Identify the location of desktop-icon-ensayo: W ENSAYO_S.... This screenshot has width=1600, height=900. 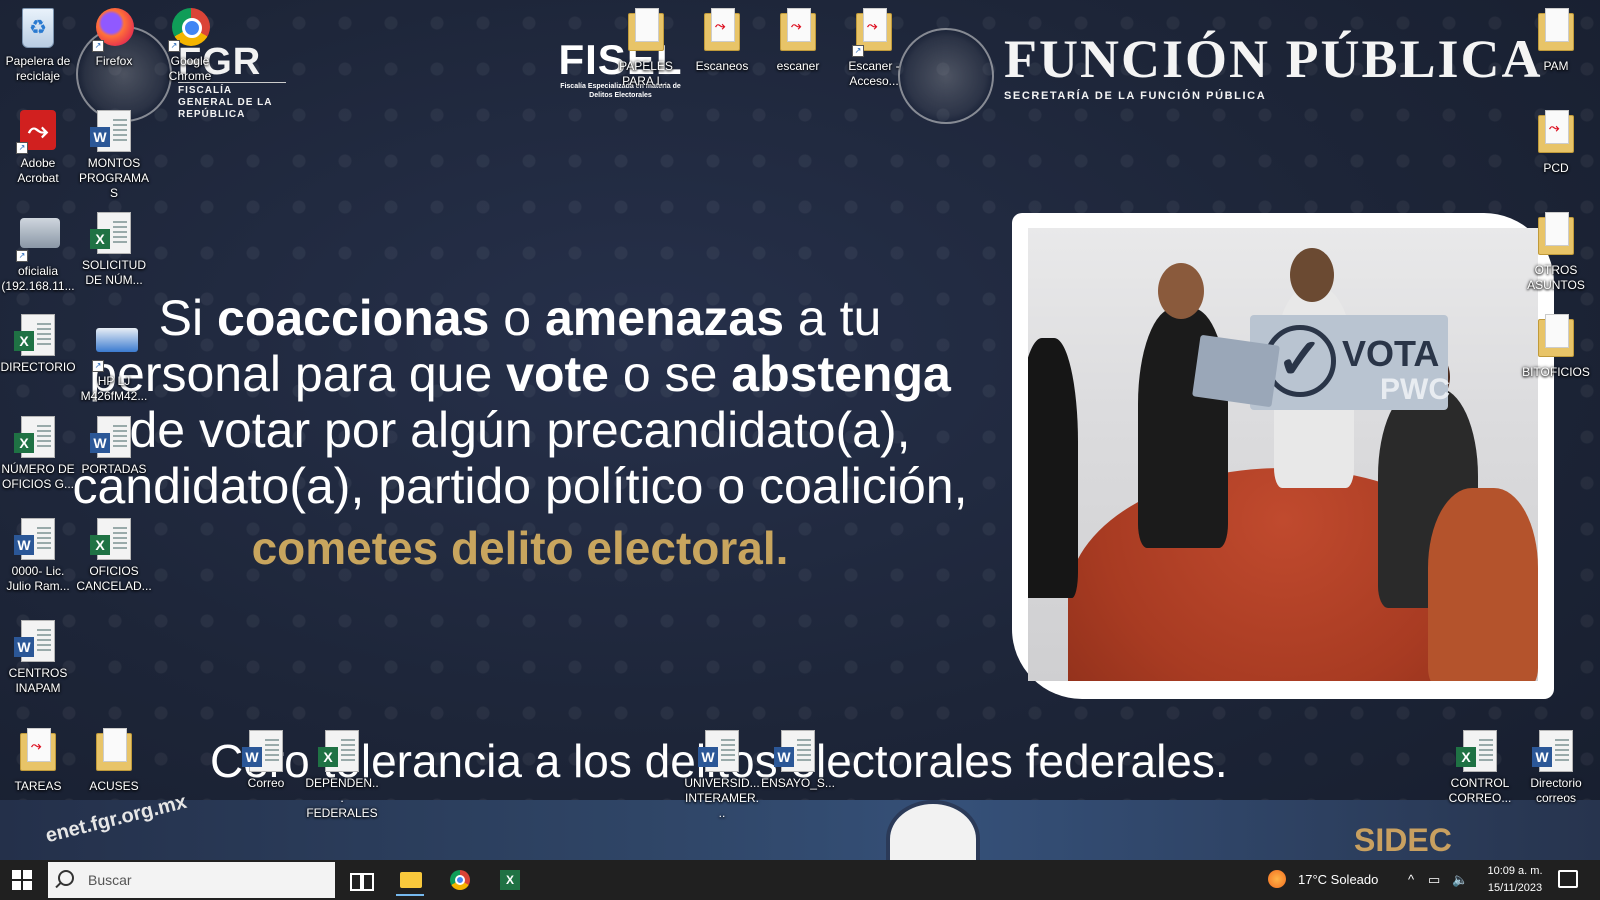
(798, 760).